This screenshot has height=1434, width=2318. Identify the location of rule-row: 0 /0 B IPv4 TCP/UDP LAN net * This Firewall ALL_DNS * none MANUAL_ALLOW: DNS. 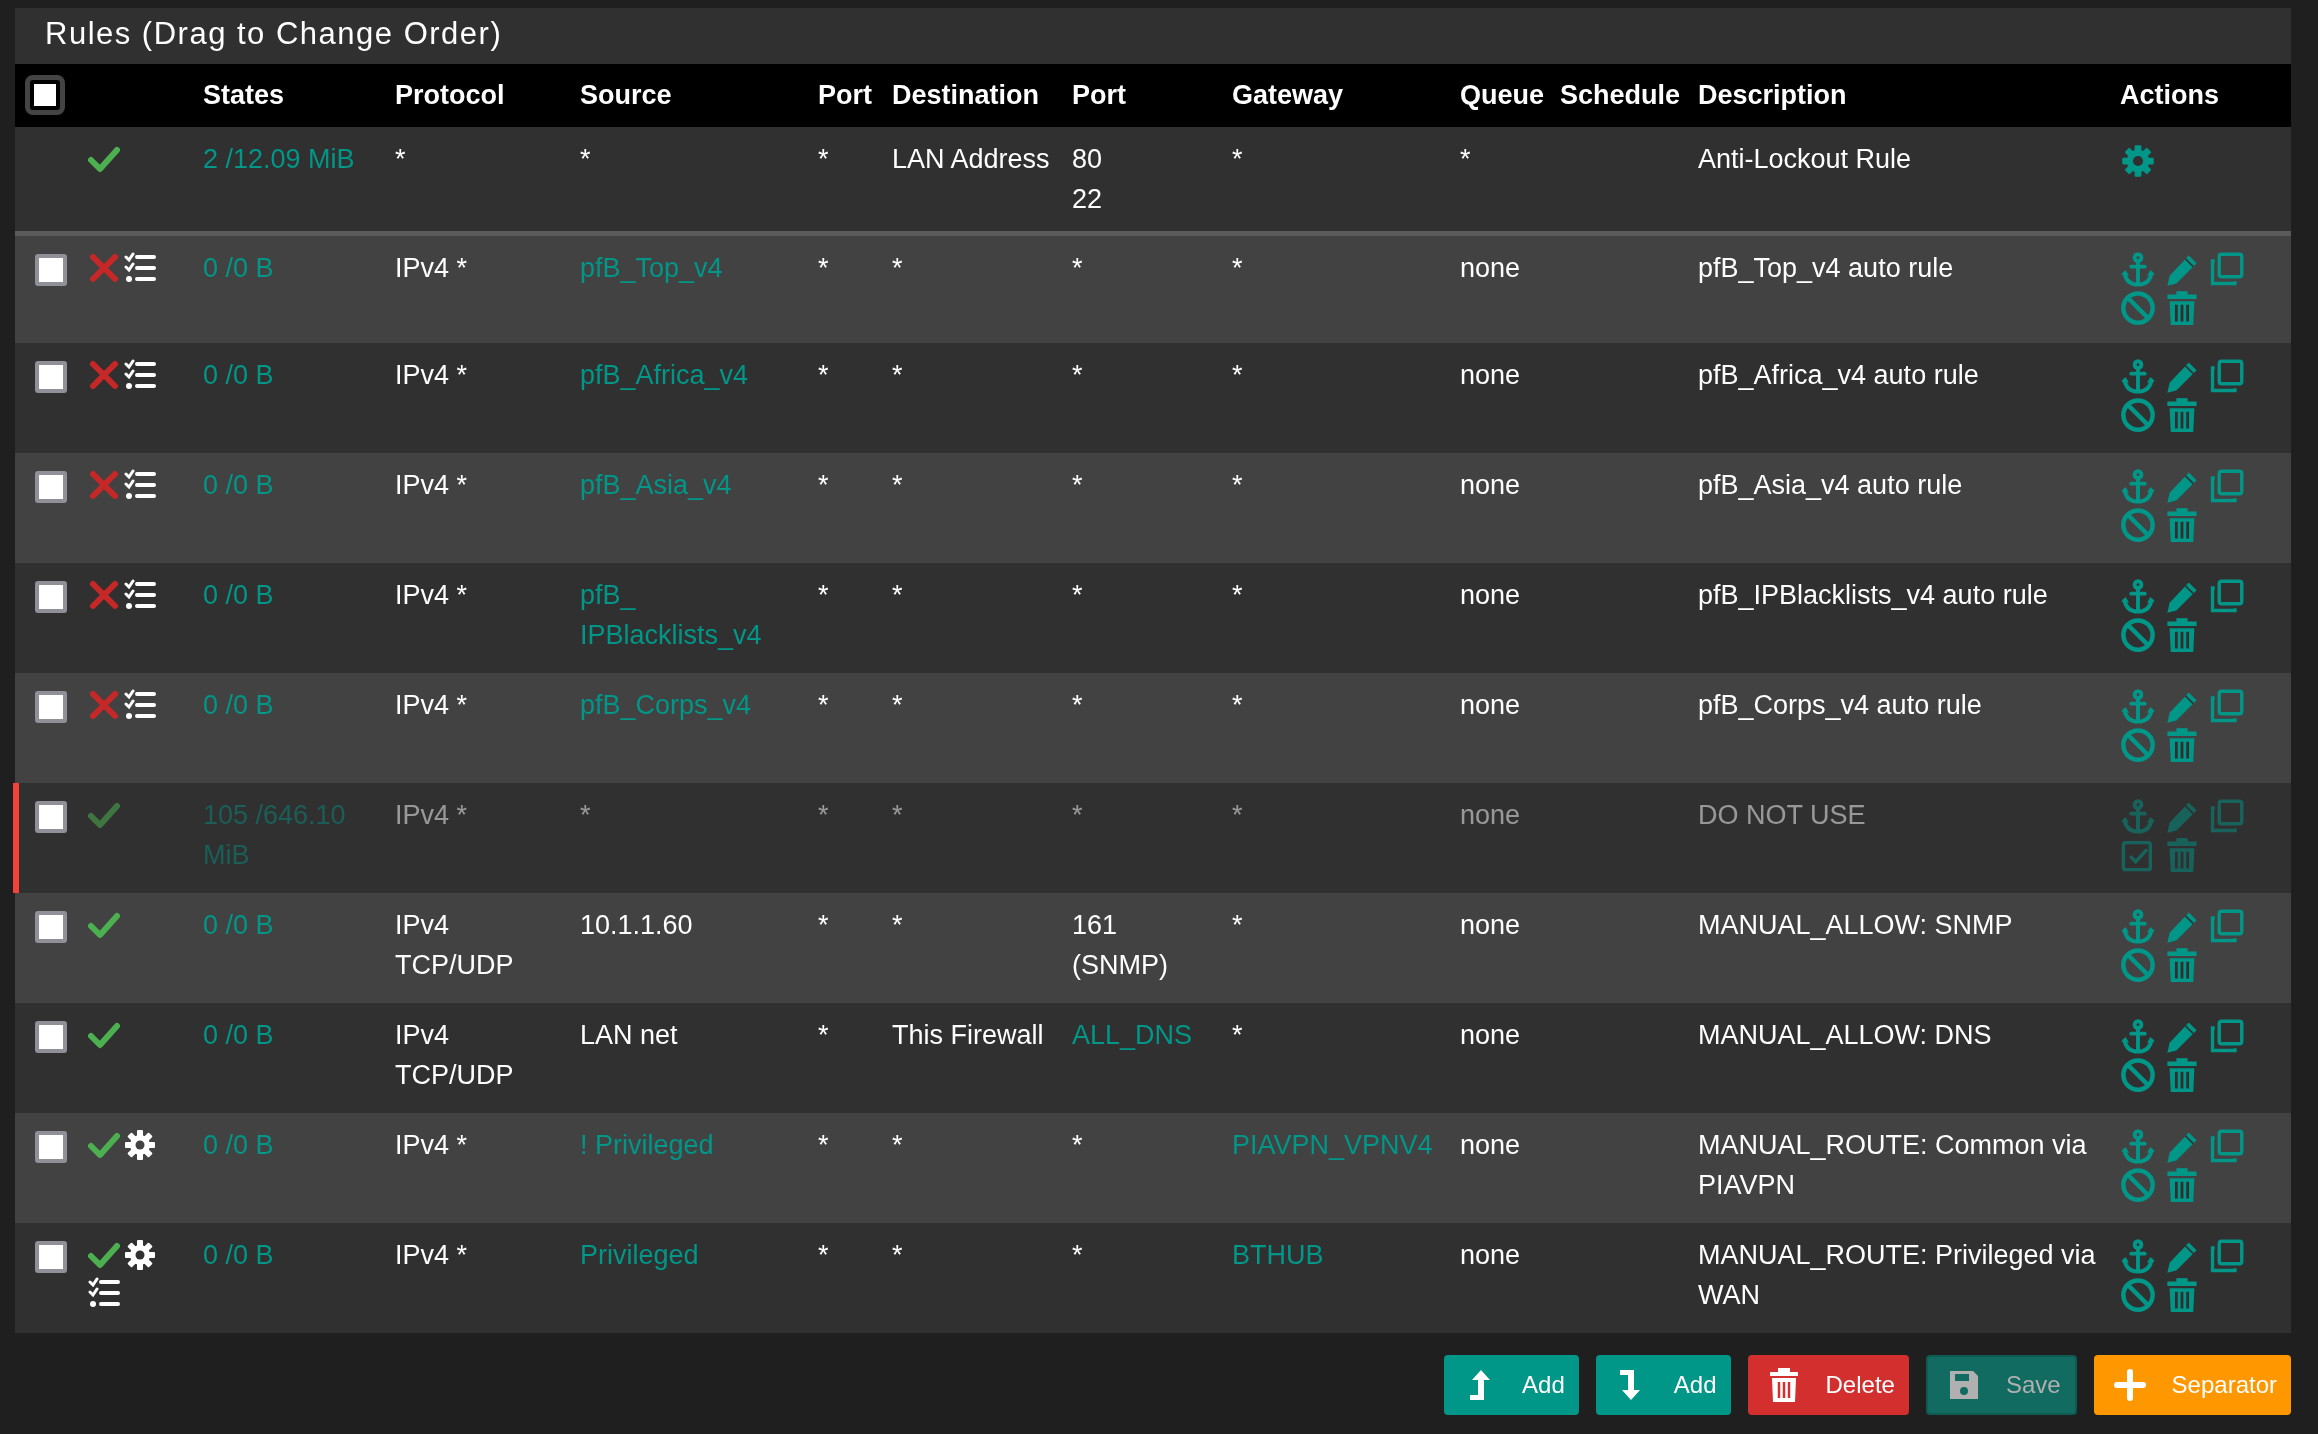
(1153, 1058).